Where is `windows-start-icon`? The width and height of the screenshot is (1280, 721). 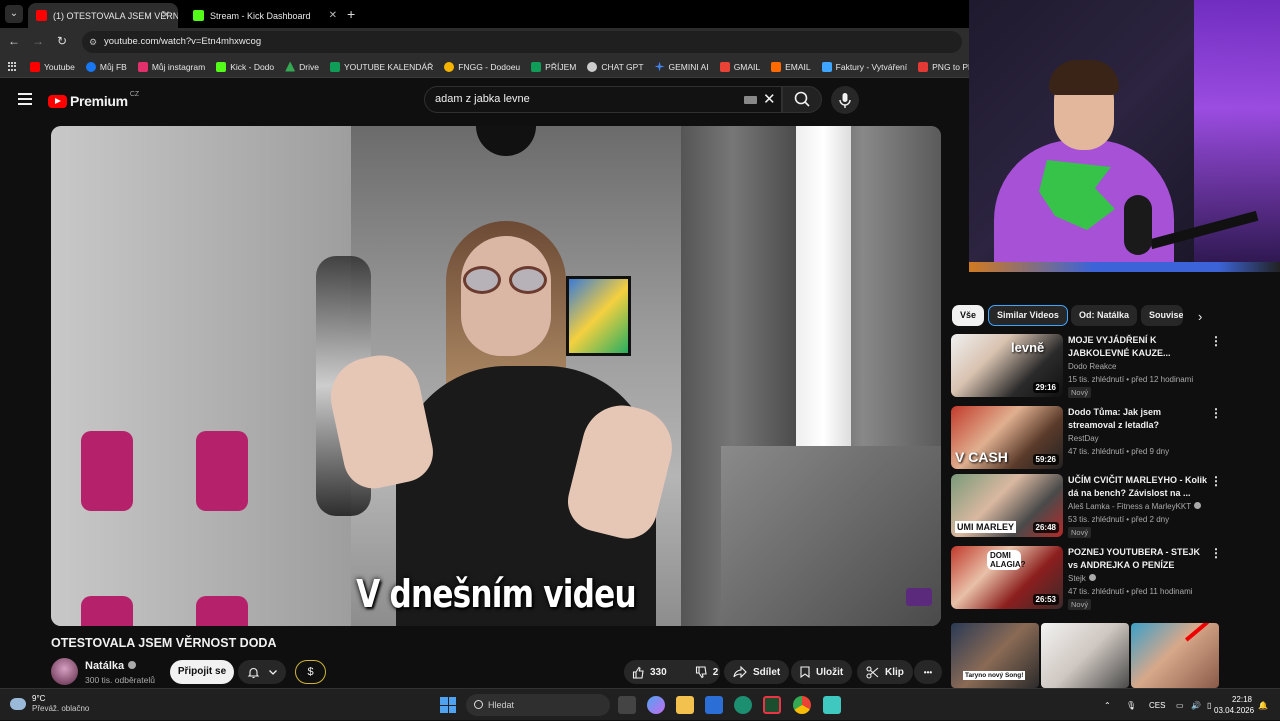 windows-start-icon is located at coordinates (448, 705).